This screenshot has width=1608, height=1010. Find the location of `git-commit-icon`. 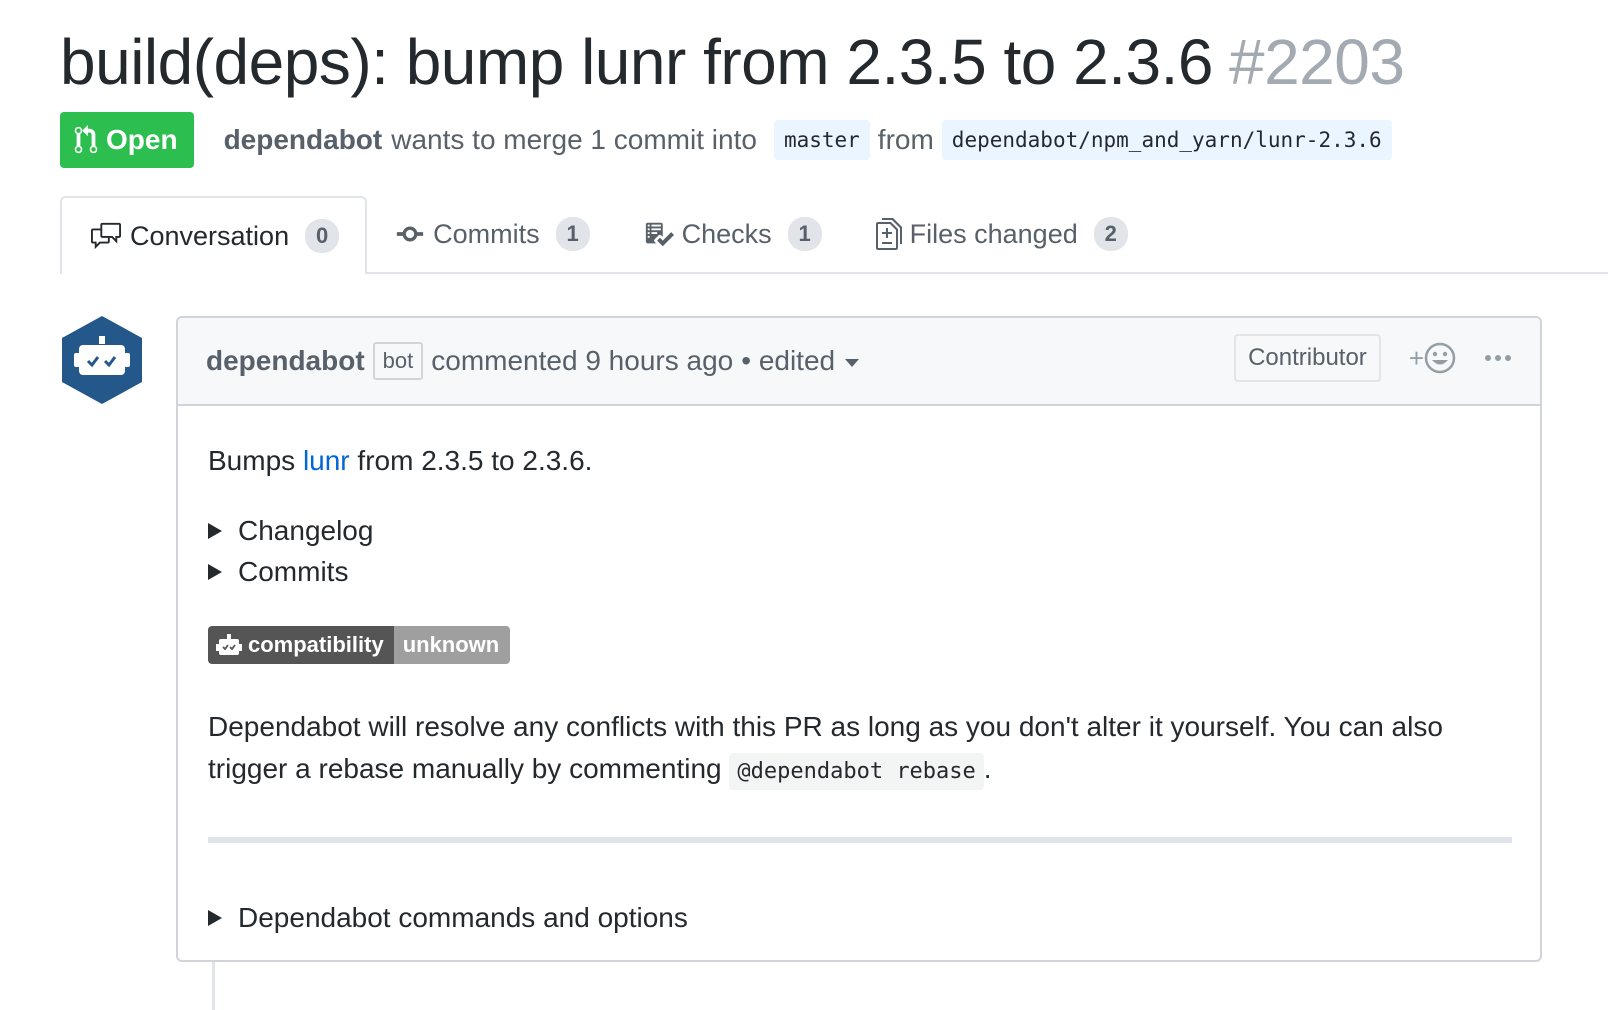

git-commit-icon is located at coordinates (410, 234).